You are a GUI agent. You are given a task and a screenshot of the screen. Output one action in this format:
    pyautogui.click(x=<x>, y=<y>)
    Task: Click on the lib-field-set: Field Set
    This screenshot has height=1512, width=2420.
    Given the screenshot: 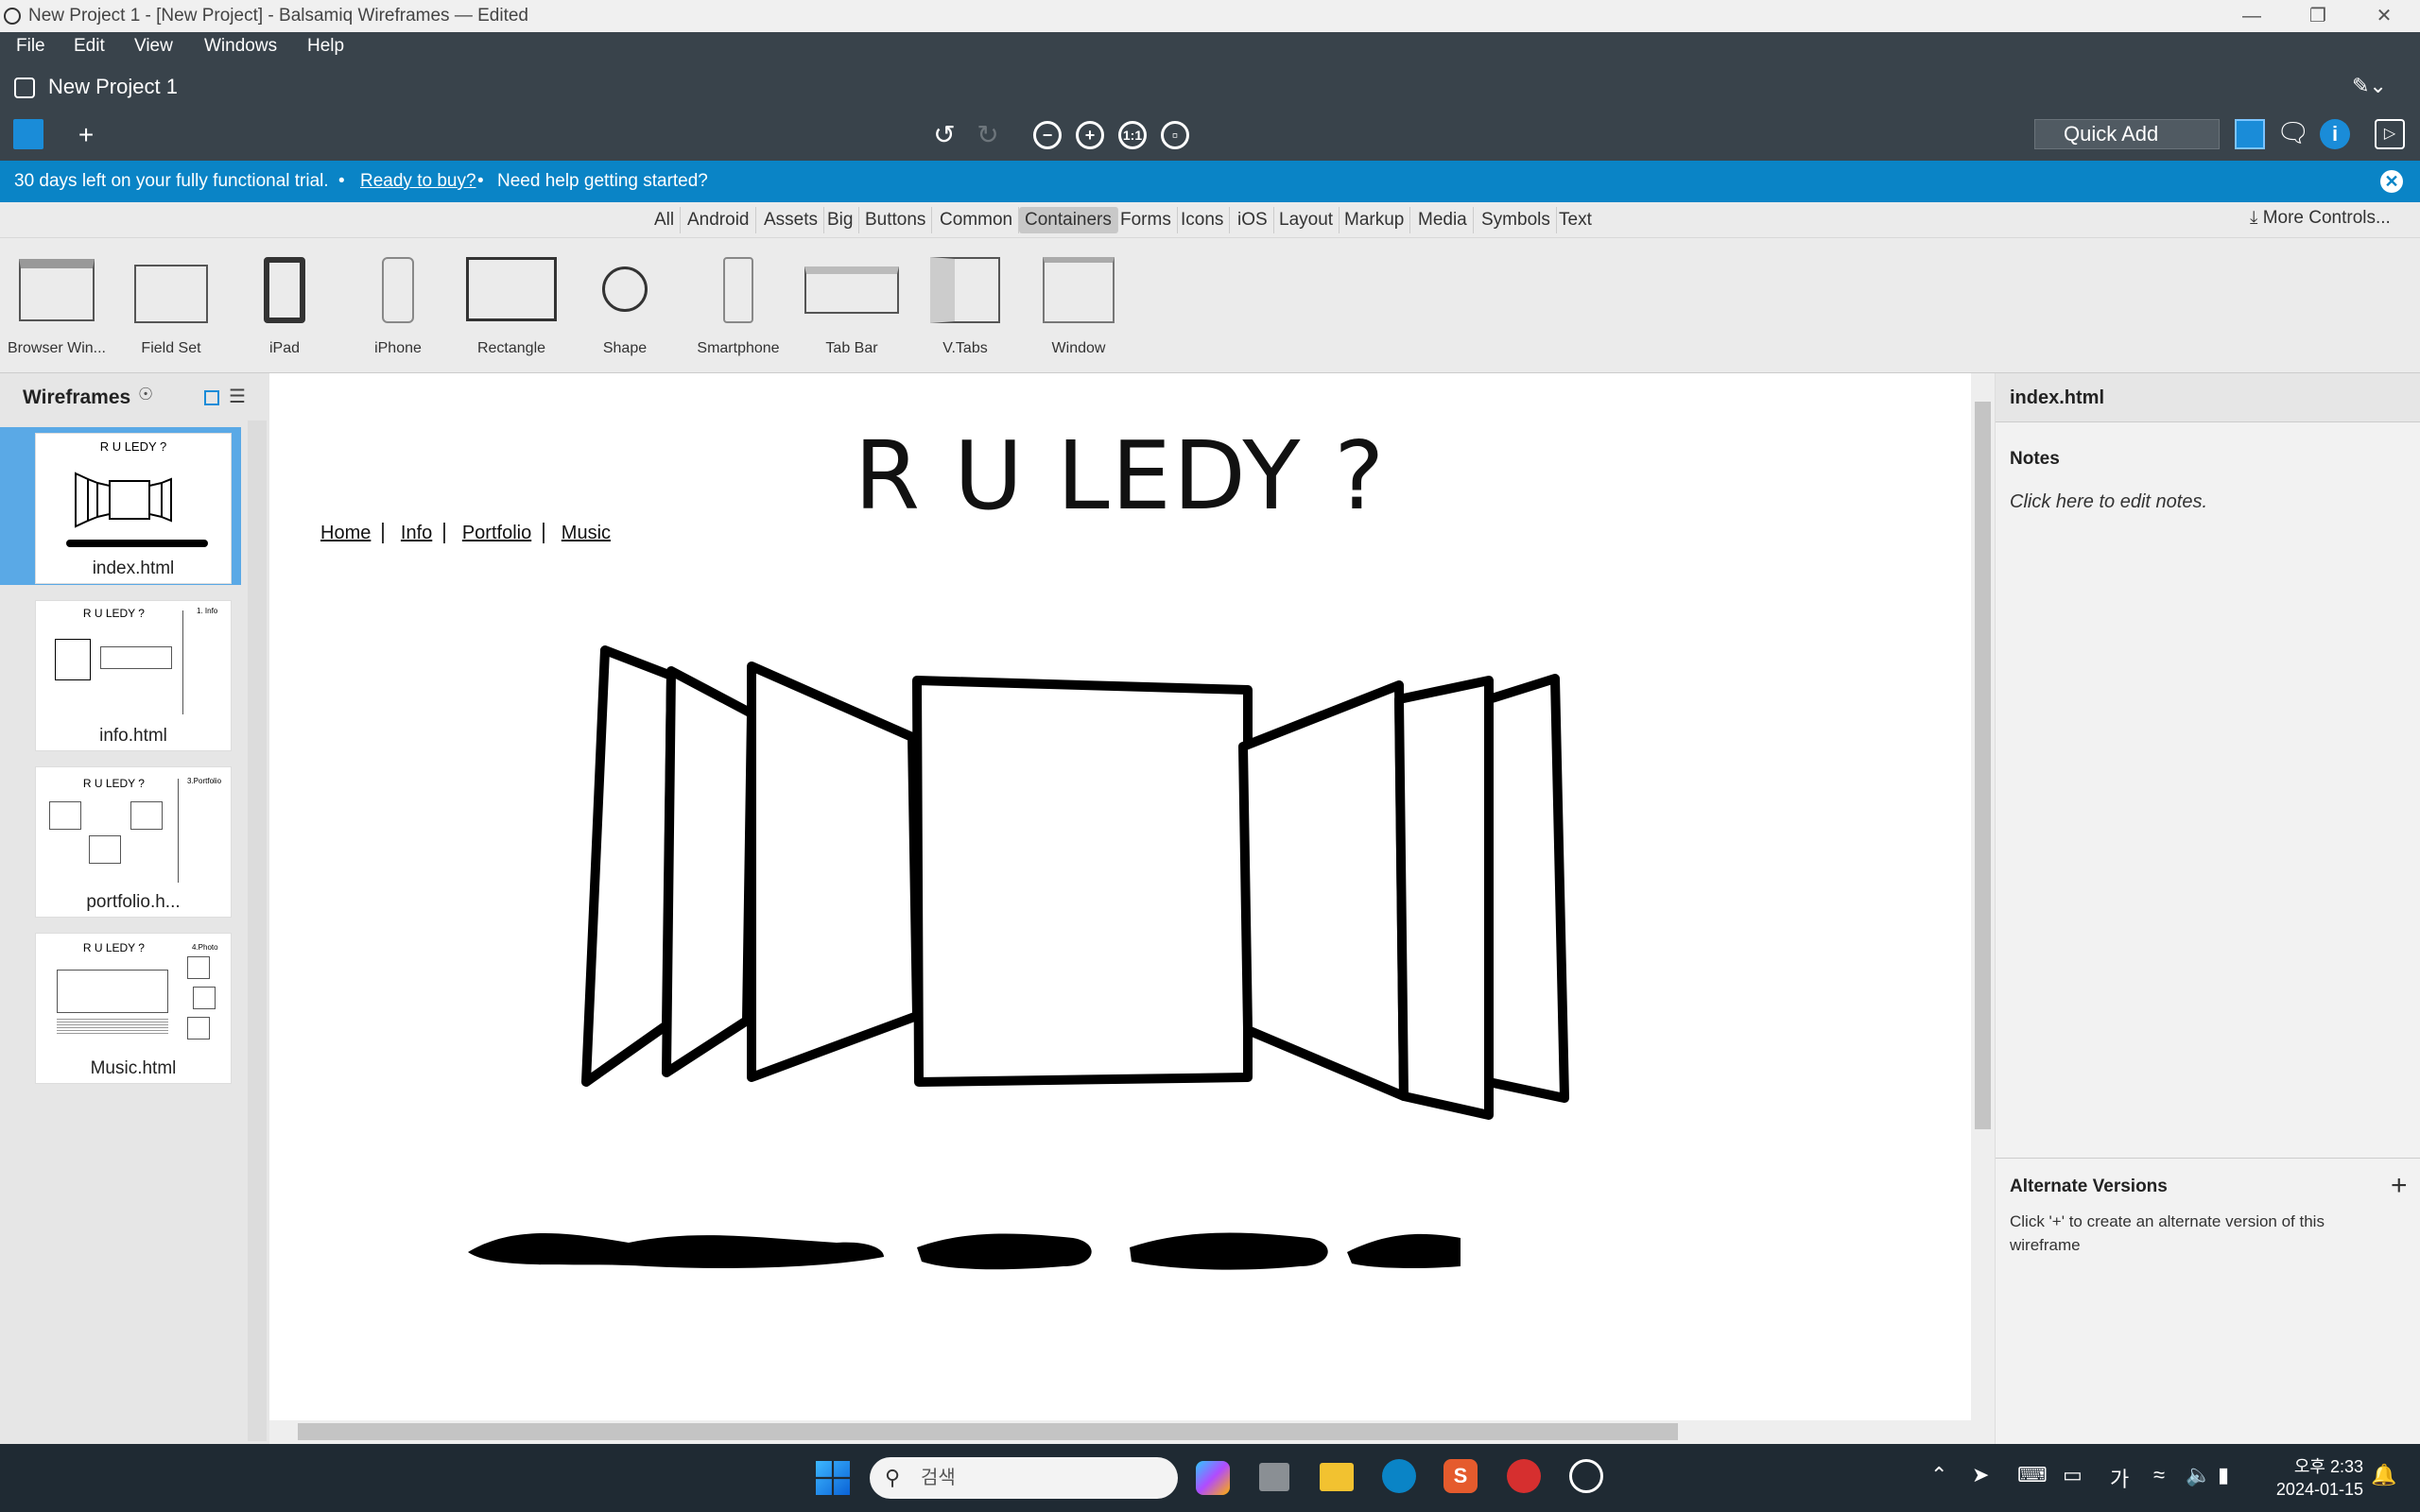 What is the action you would take?
    pyautogui.click(x=171, y=306)
    